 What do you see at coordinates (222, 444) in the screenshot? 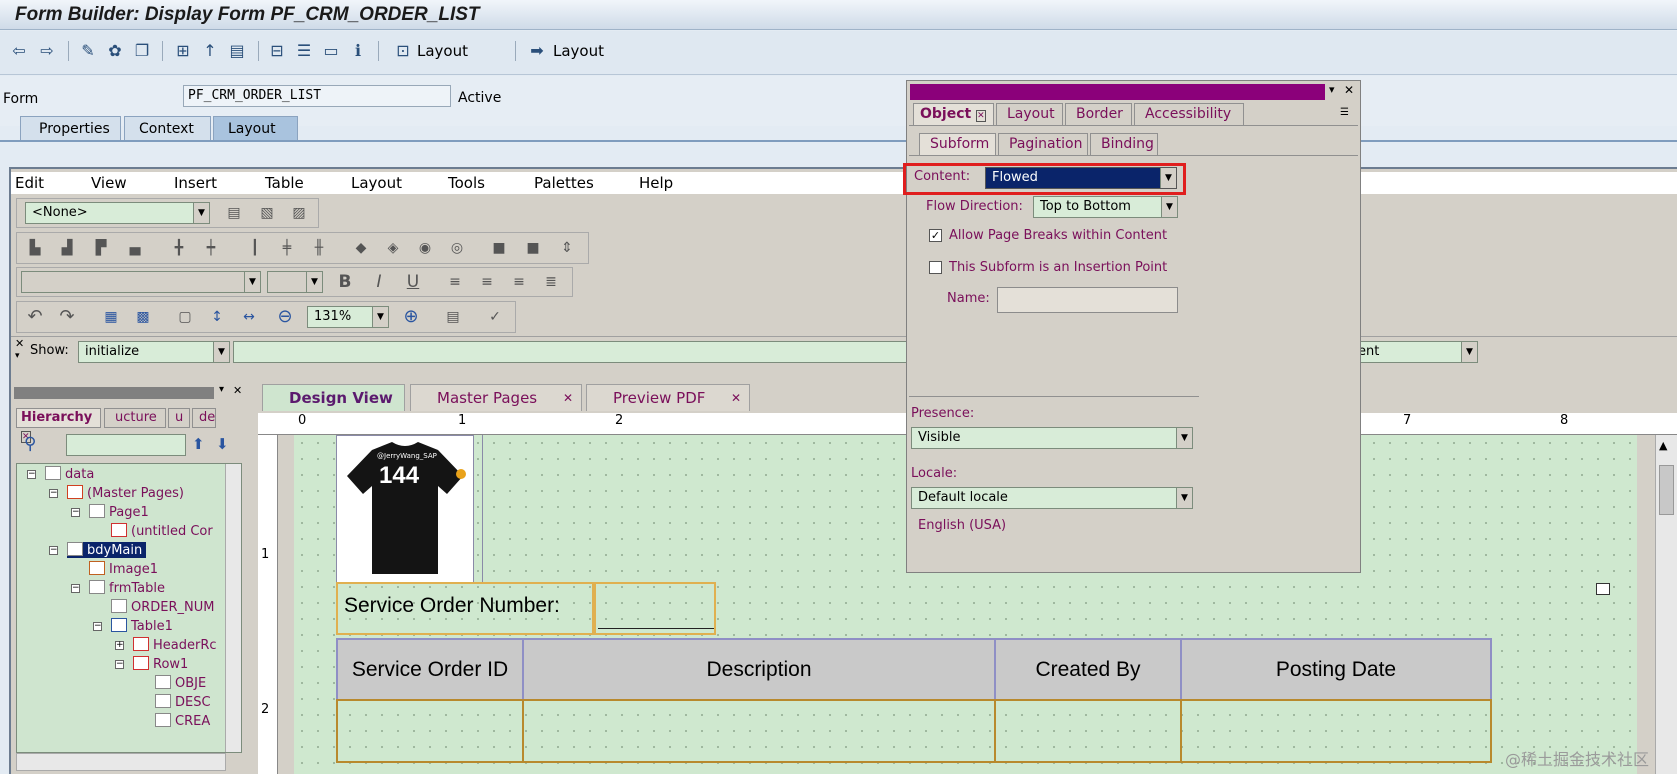
I see `arrow-down-icon: ⬇` at bounding box center [222, 444].